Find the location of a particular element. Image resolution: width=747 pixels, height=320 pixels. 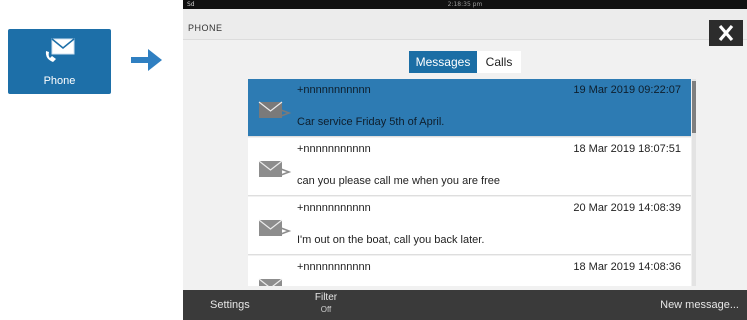

settings-button: Settings is located at coordinates (230, 305).